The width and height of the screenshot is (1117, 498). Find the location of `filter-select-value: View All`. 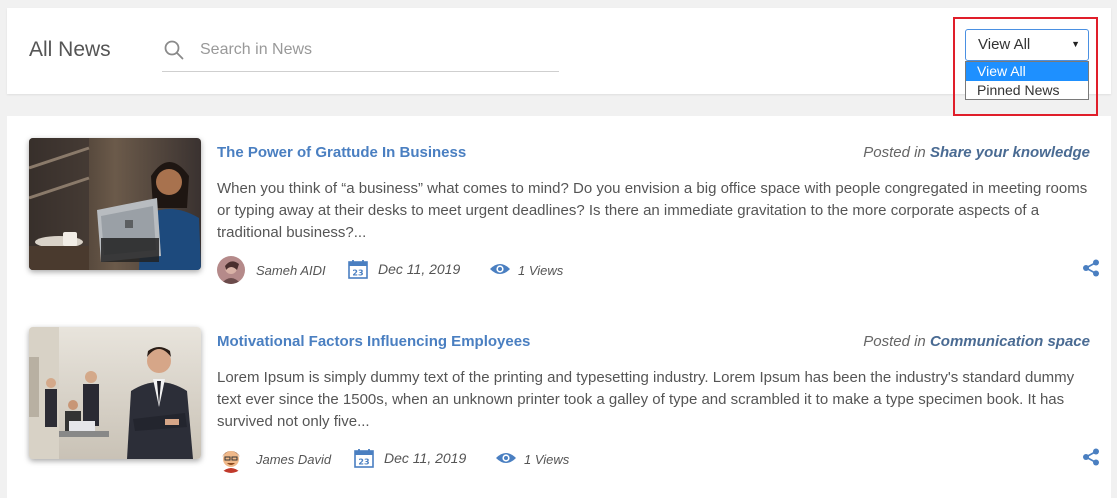

filter-select-value: View All is located at coordinates (1004, 44).